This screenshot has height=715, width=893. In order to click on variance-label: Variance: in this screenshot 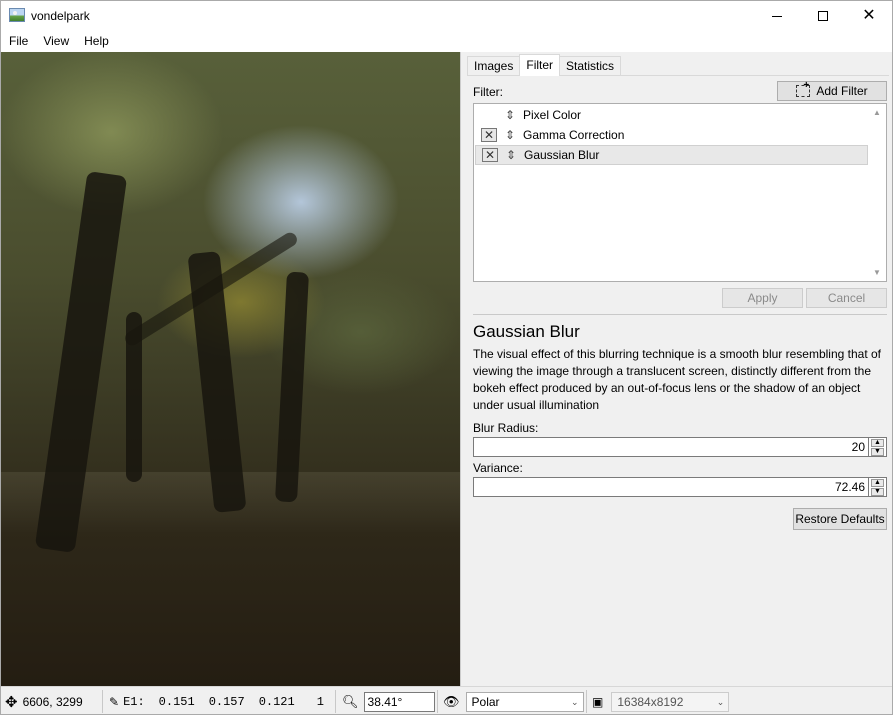, I will do `click(498, 468)`.